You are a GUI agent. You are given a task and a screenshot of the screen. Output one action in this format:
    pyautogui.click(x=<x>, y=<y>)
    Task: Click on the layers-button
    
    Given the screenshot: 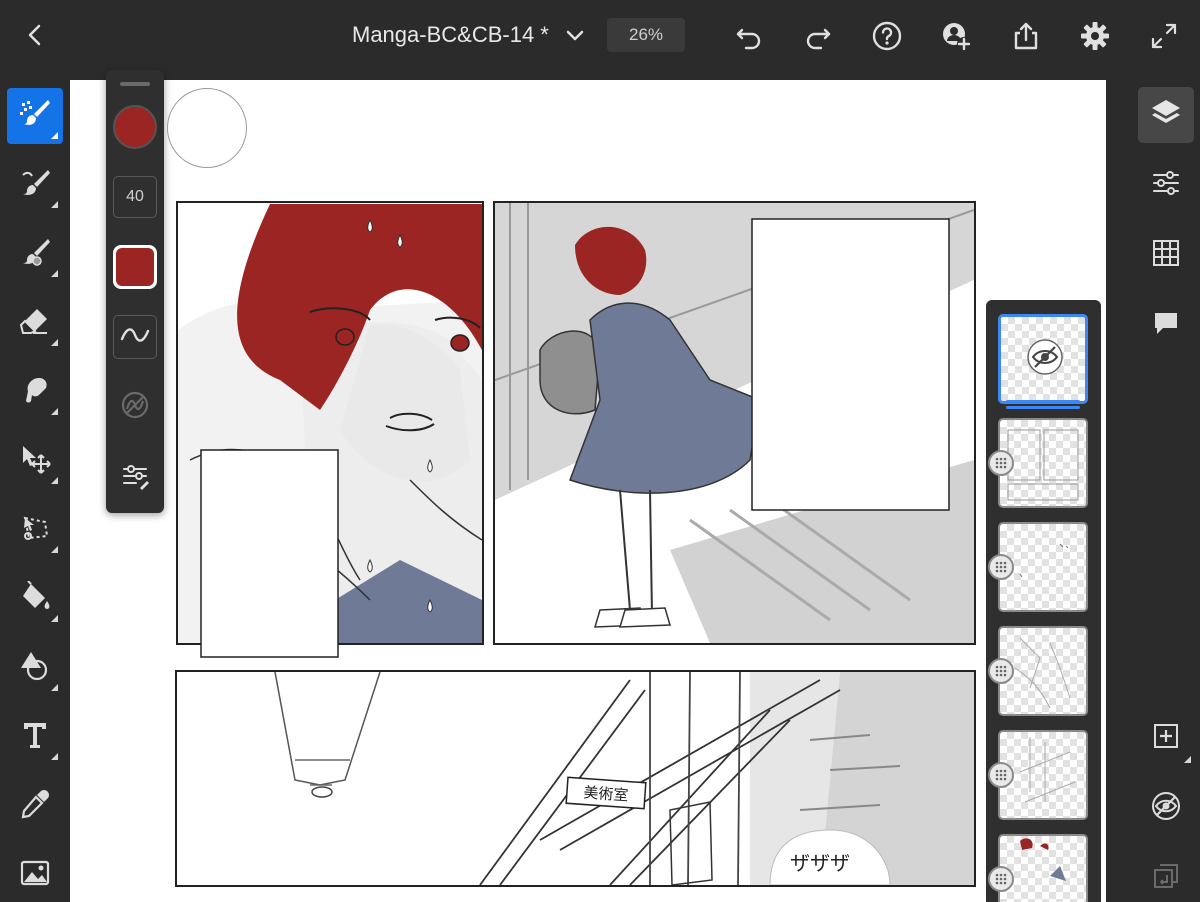 What is the action you would take?
    pyautogui.click(x=1166, y=115)
    